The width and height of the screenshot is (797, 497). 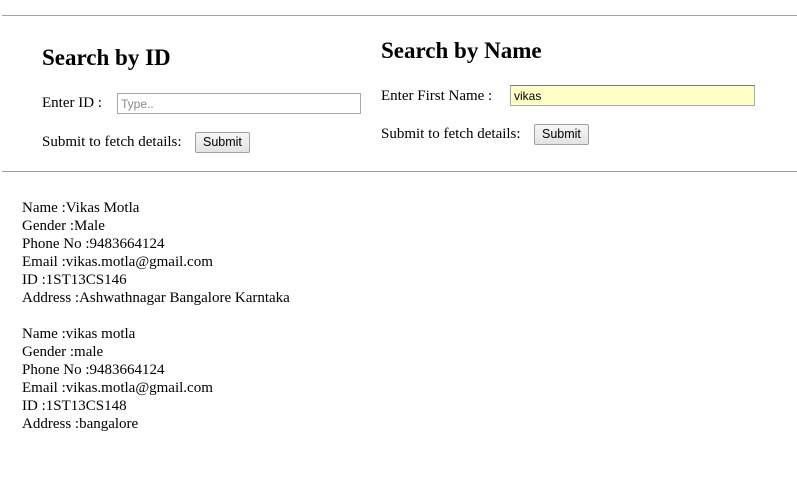 I want to click on id-label: Enter ID :, so click(x=72, y=103).